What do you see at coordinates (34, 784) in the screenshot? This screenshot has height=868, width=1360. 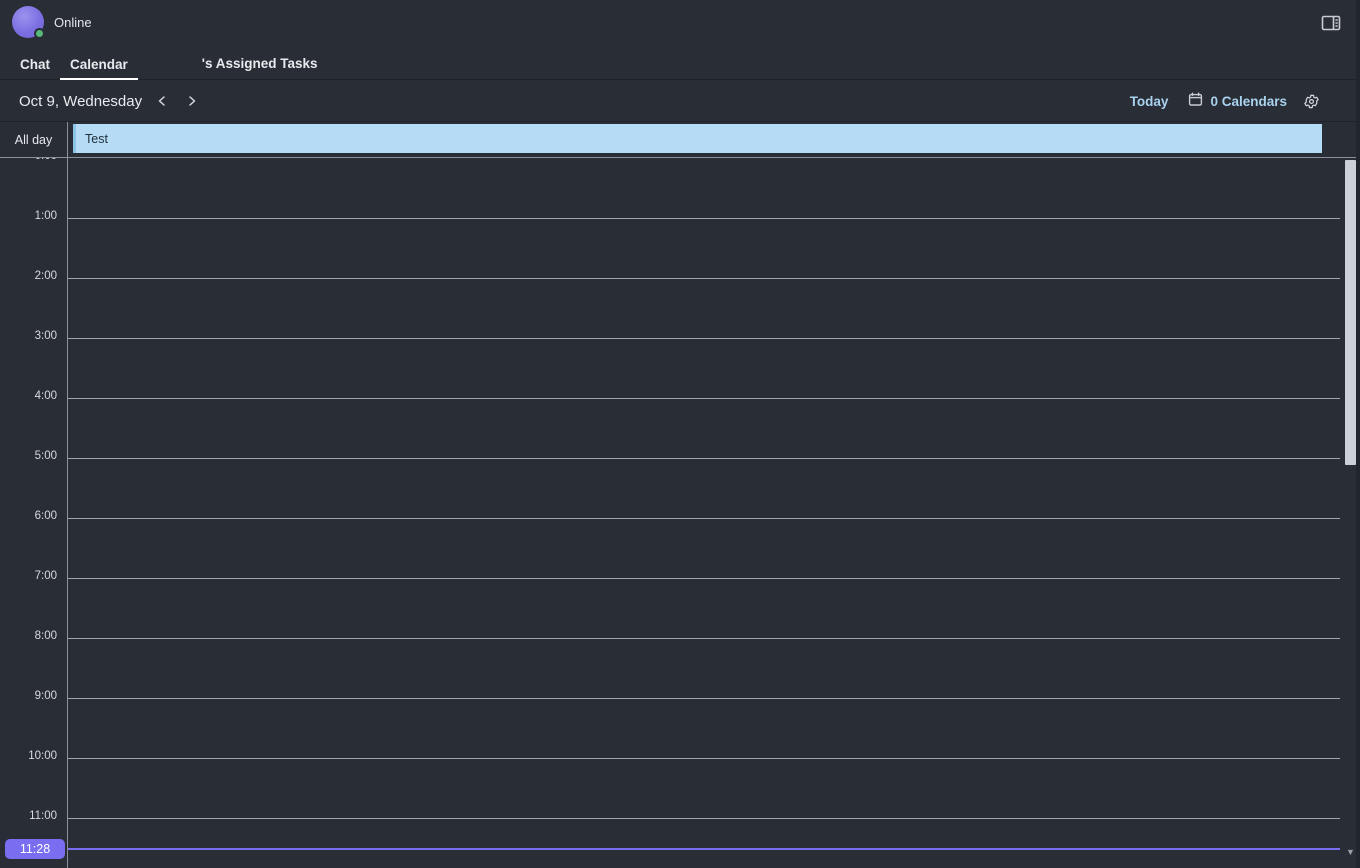 I see `hour-gutter: 10:00` at bounding box center [34, 784].